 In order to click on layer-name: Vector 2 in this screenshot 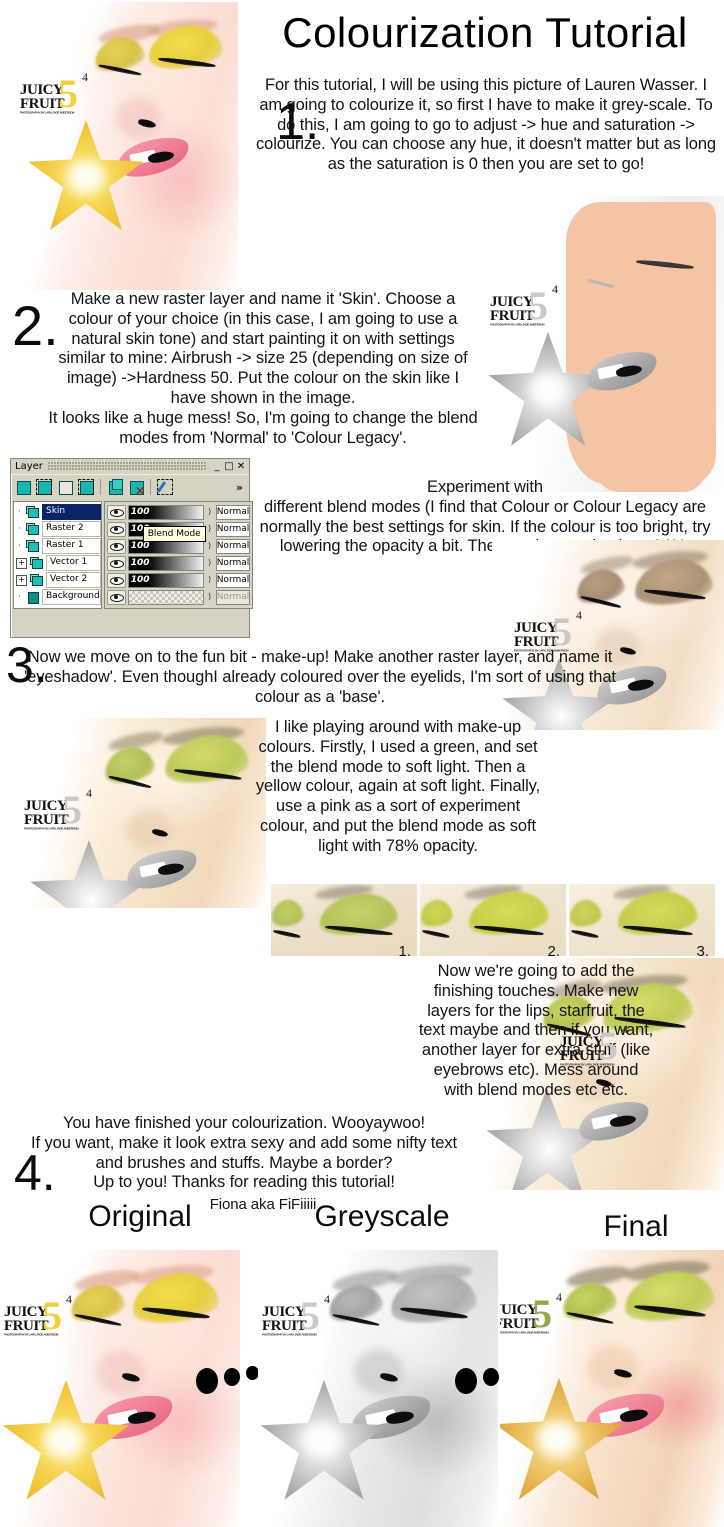, I will do `click(73, 580)`.